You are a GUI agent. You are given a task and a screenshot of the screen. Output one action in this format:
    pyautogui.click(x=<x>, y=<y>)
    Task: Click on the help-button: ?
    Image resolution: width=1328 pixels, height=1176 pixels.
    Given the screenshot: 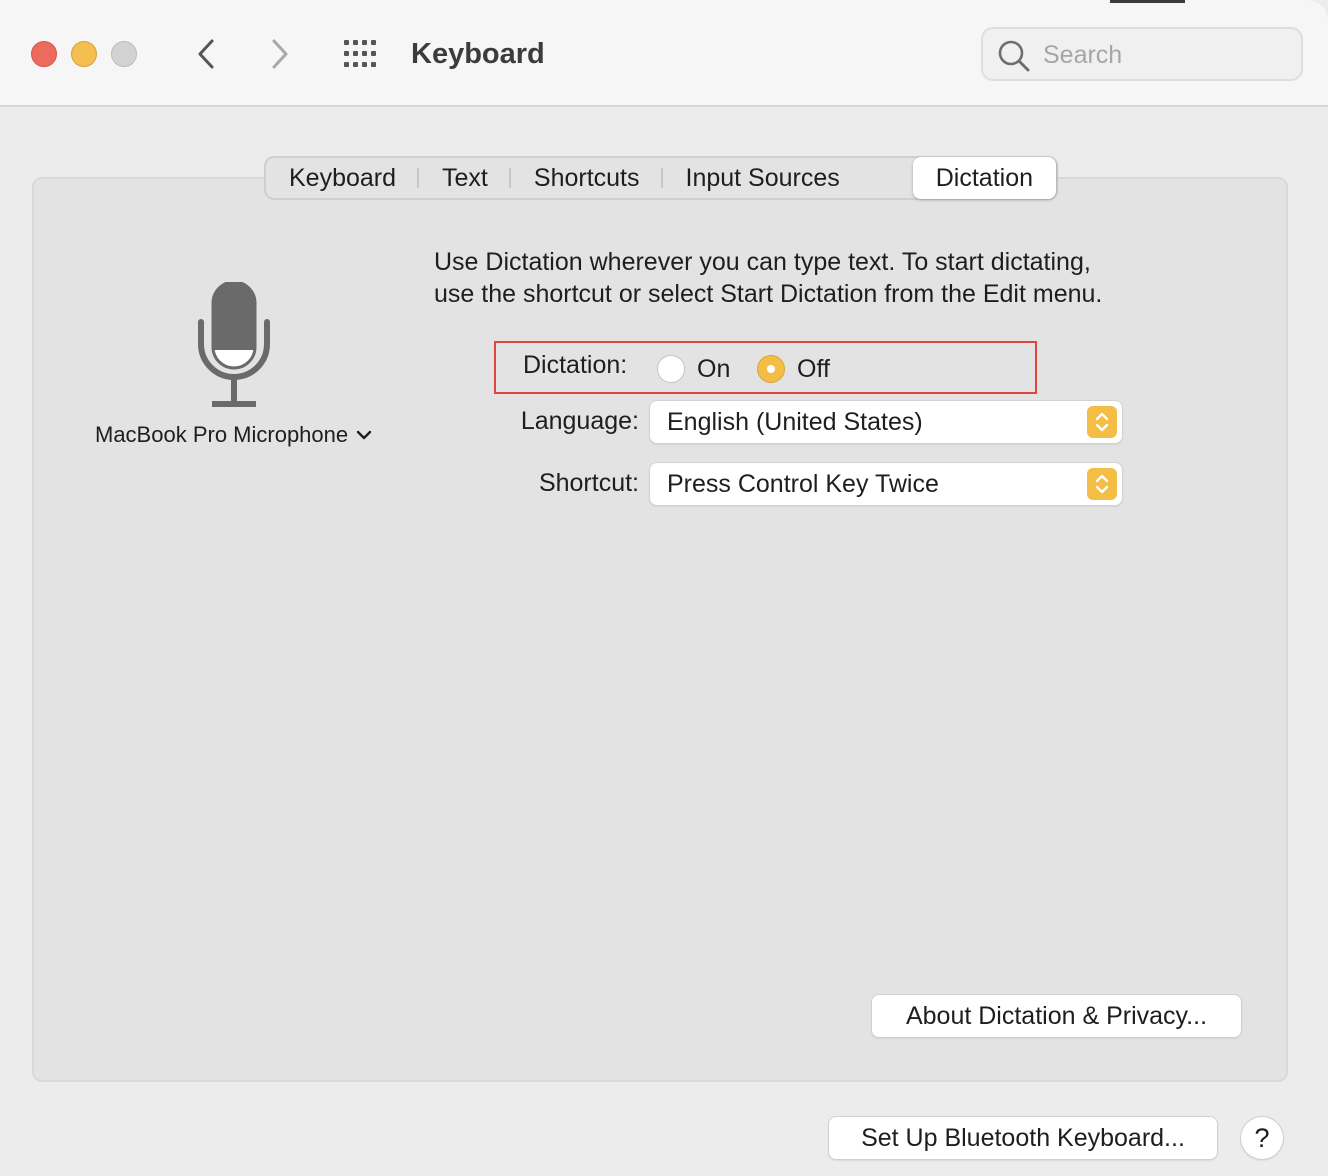 What is the action you would take?
    pyautogui.click(x=1262, y=1138)
    